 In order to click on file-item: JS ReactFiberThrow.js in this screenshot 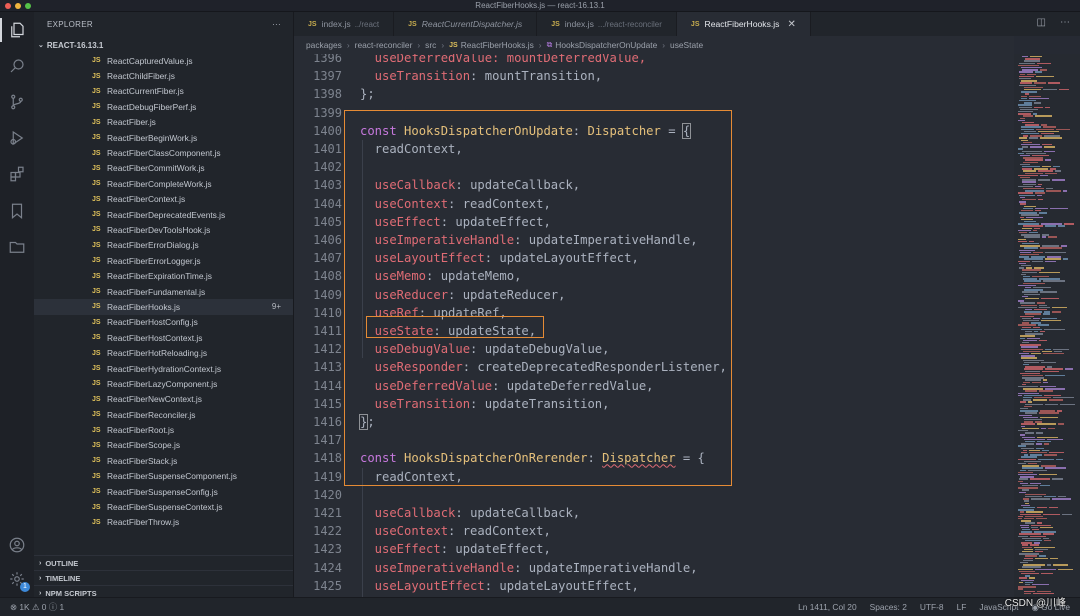, I will do `click(163, 522)`.